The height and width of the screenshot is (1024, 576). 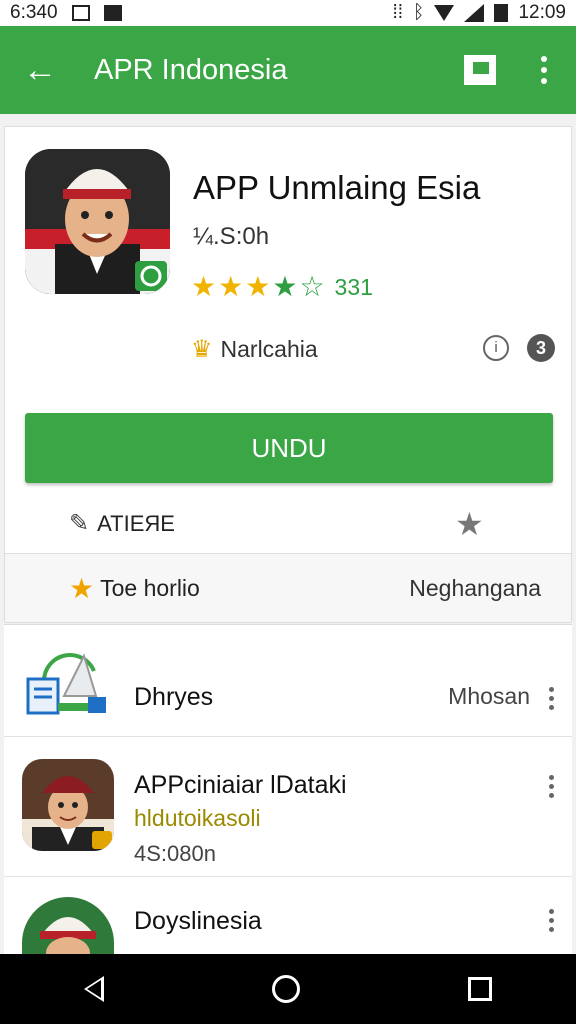 I want to click on rank-icon: ★, so click(x=82, y=588).